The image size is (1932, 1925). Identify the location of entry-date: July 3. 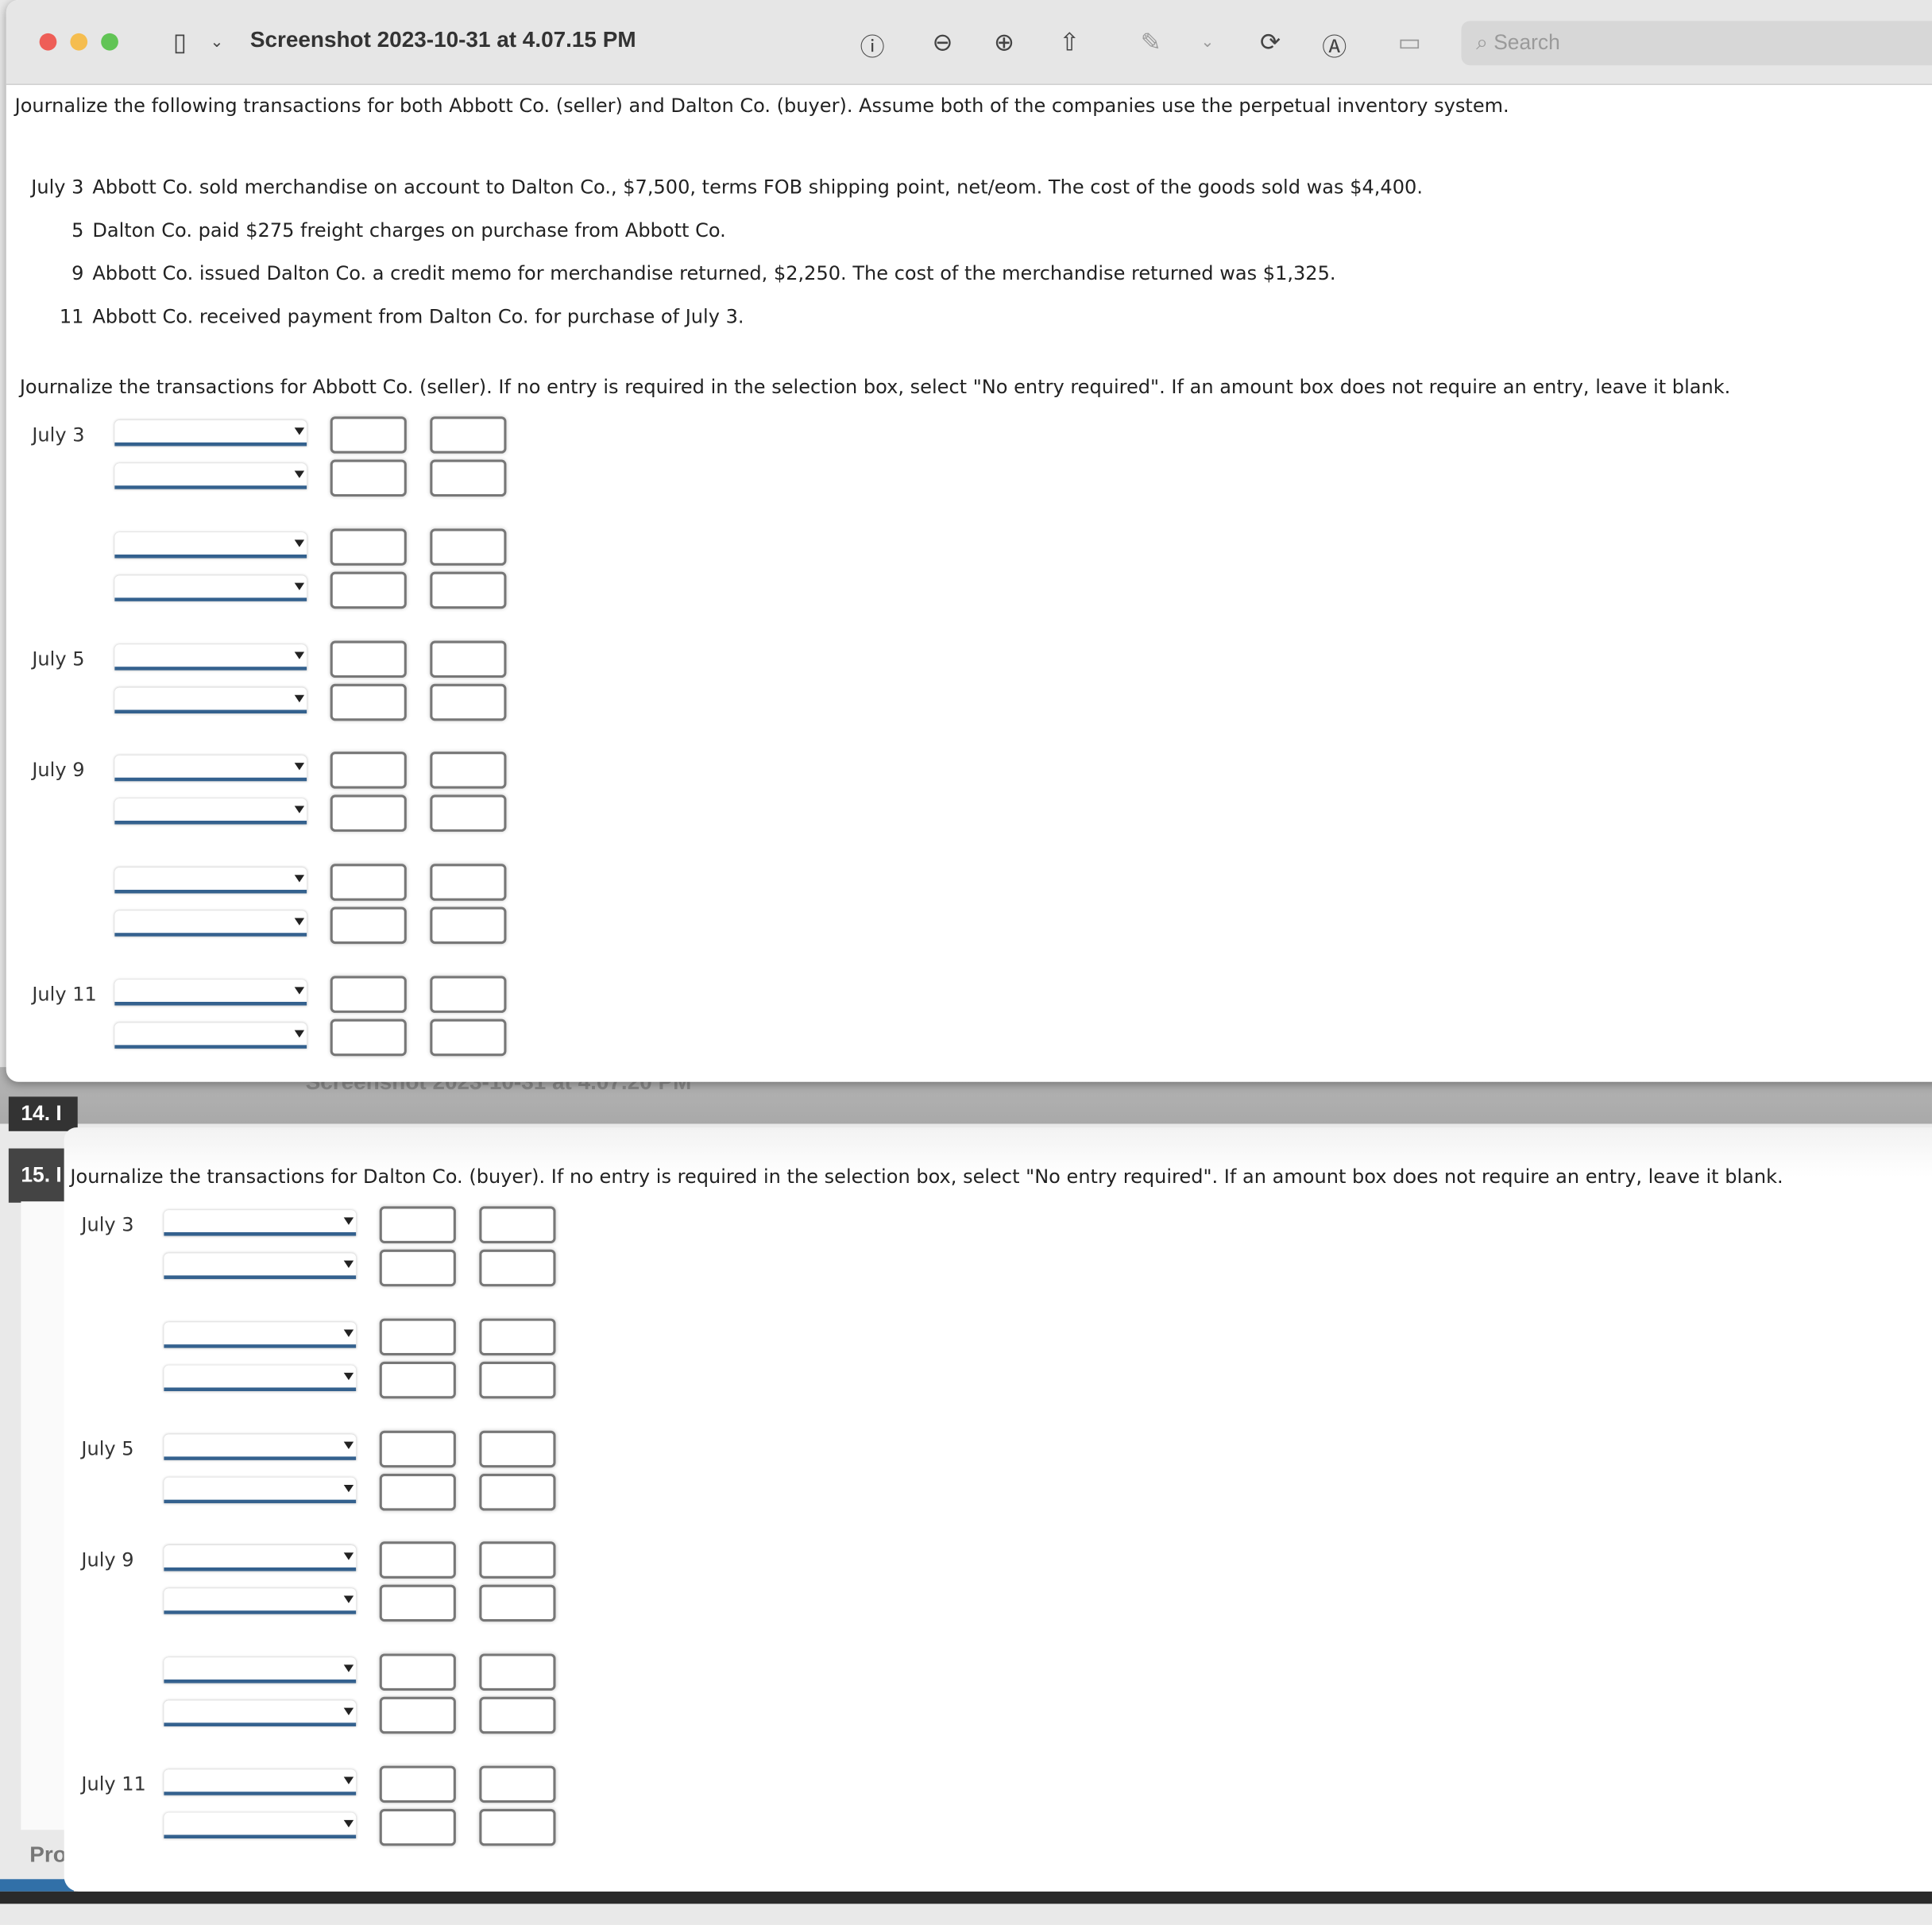
(108, 1224).